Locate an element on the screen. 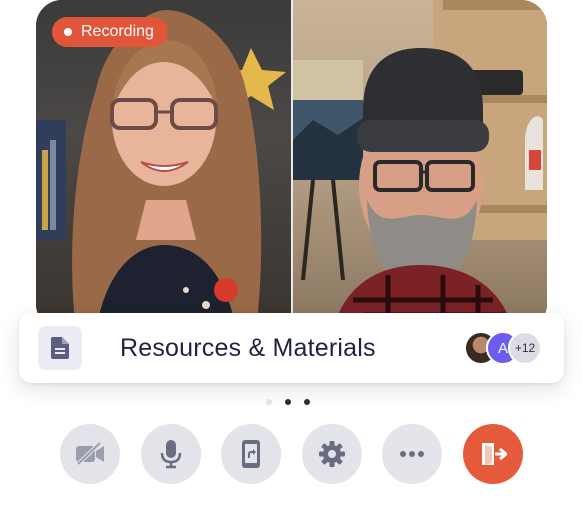 The width and height of the screenshot is (583, 508). microphone-icon is located at coordinates (171, 454).